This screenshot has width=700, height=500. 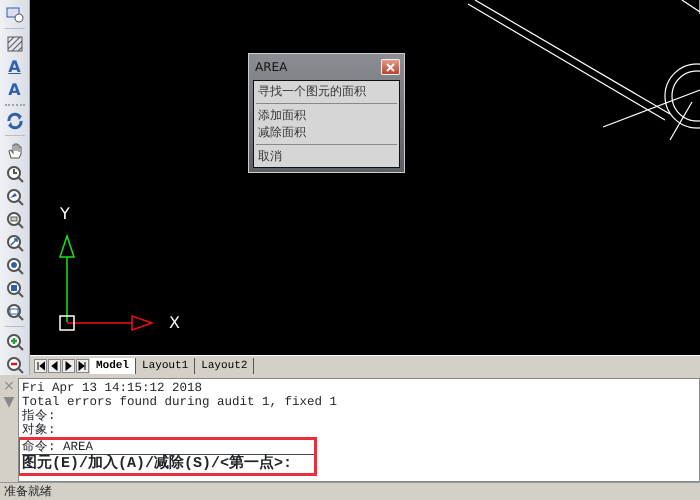 What do you see at coordinates (326, 132) in the screenshot?
I see `menu-item: 减除面积` at bounding box center [326, 132].